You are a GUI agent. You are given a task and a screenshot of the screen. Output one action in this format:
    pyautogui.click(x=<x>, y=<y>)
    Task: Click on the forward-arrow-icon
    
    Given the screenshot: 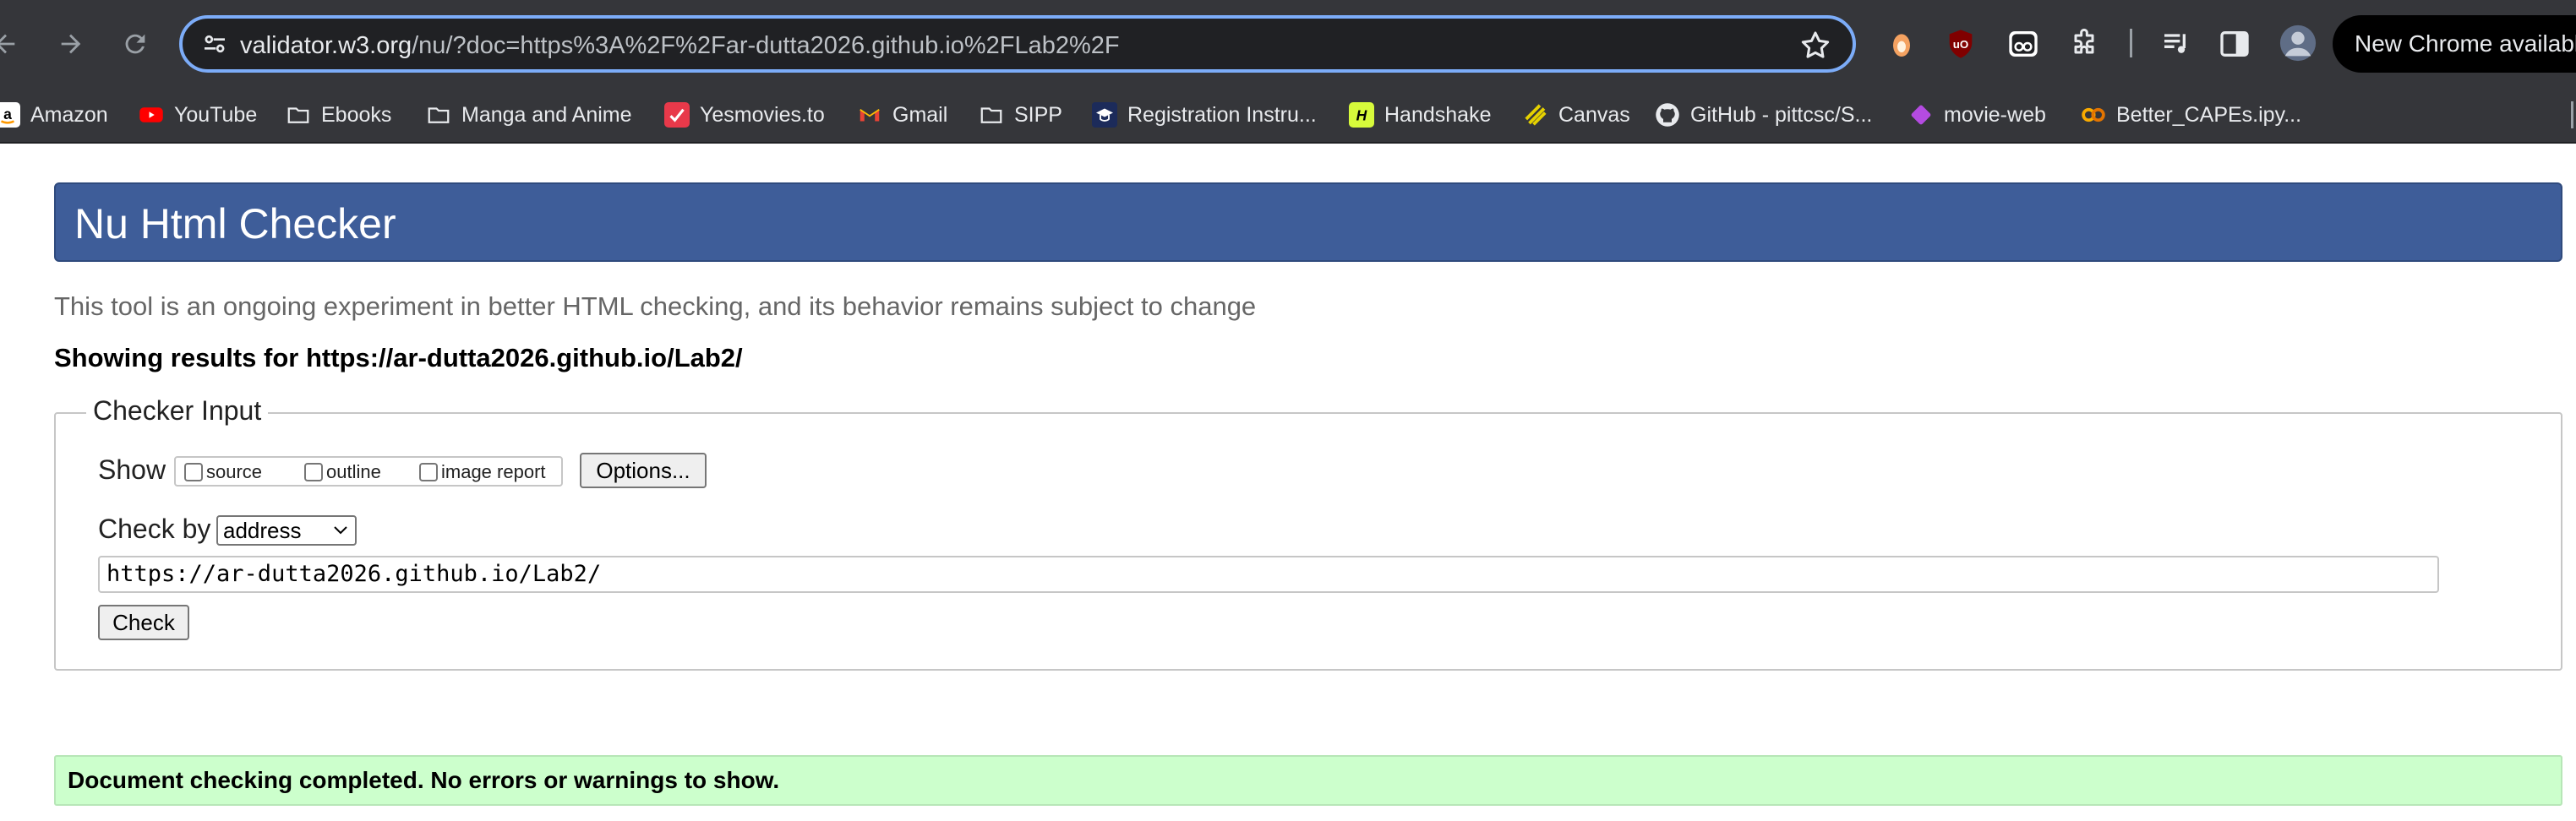 What is the action you would take?
    pyautogui.click(x=71, y=44)
    